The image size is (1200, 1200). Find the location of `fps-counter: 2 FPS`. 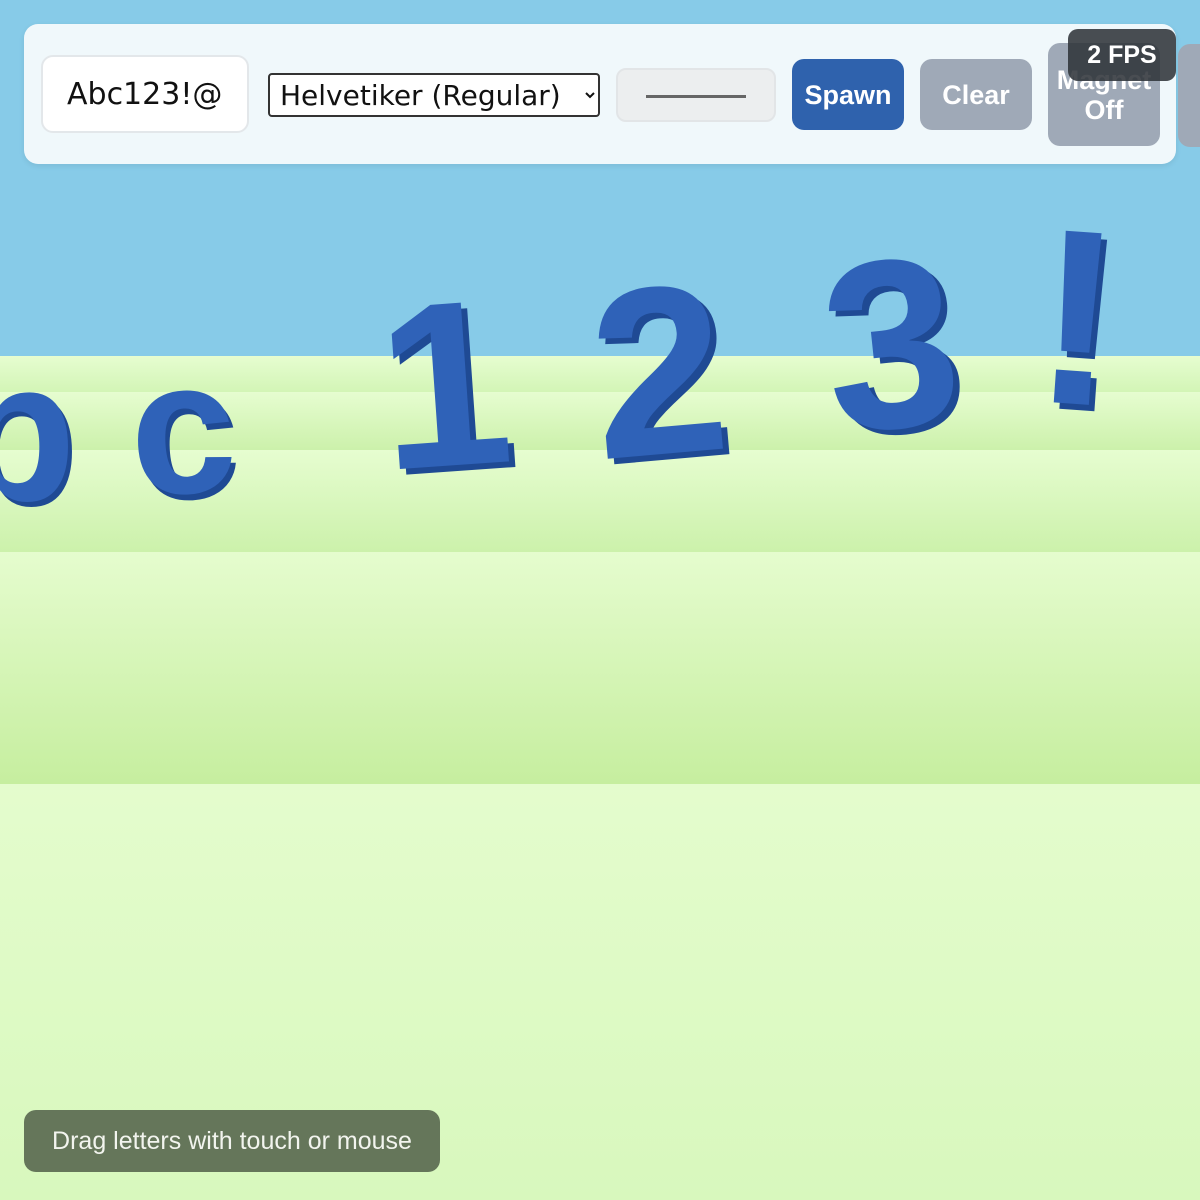

fps-counter: 2 FPS is located at coordinates (1122, 55).